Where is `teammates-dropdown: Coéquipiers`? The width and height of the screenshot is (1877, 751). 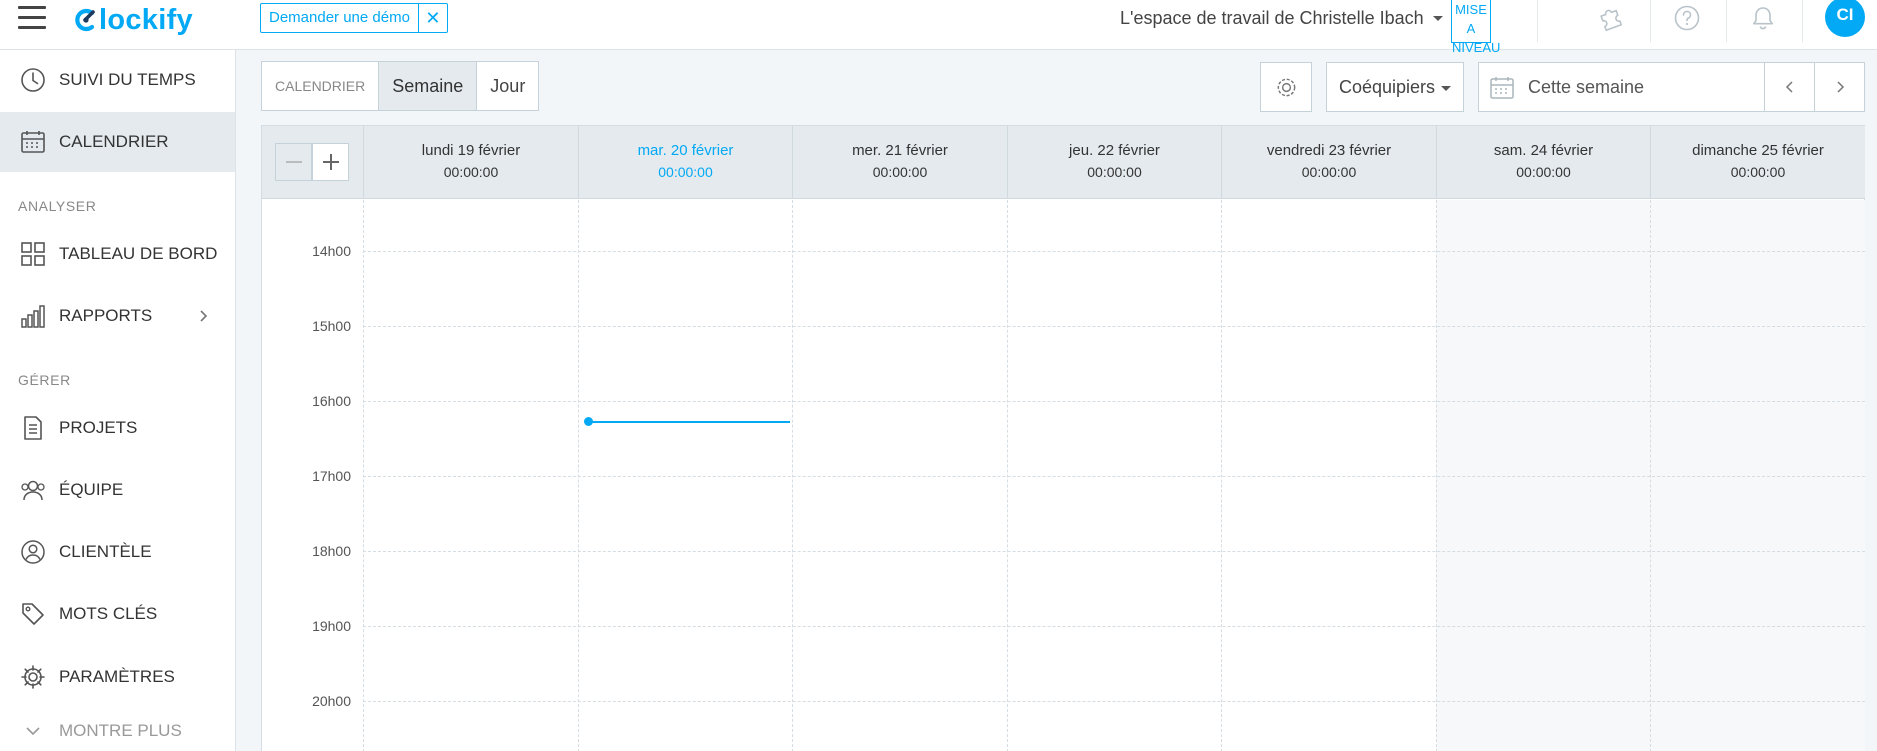
teammates-dropdown: Coéquipiers is located at coordinates (1395, 87).